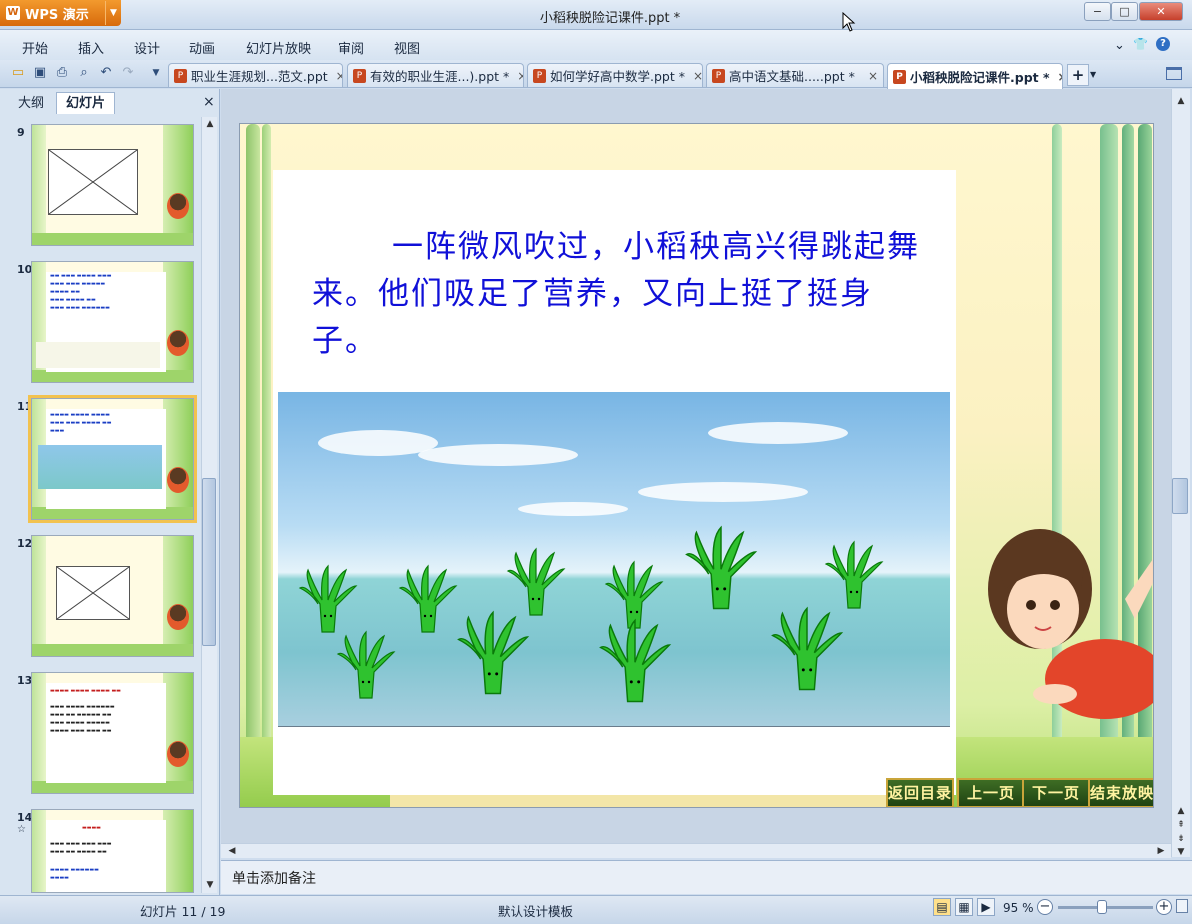 The image size is (1192, 924). I want to click on normal-view-icon: ▤, so click(942, 907).